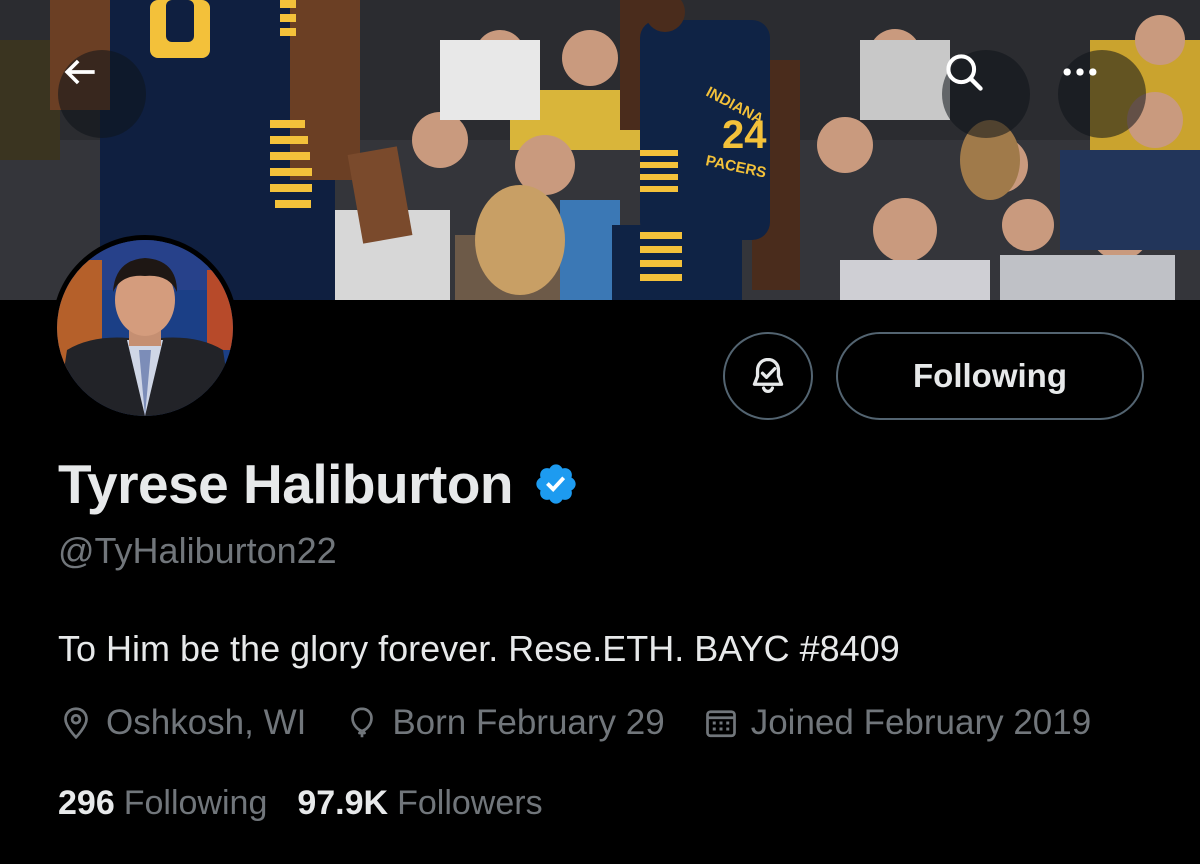 The image size is (1200, 864). What do you see at coordinates (362, 722) in the screenshot?
I see `balloon-icon` at bounding box center [362, 722].